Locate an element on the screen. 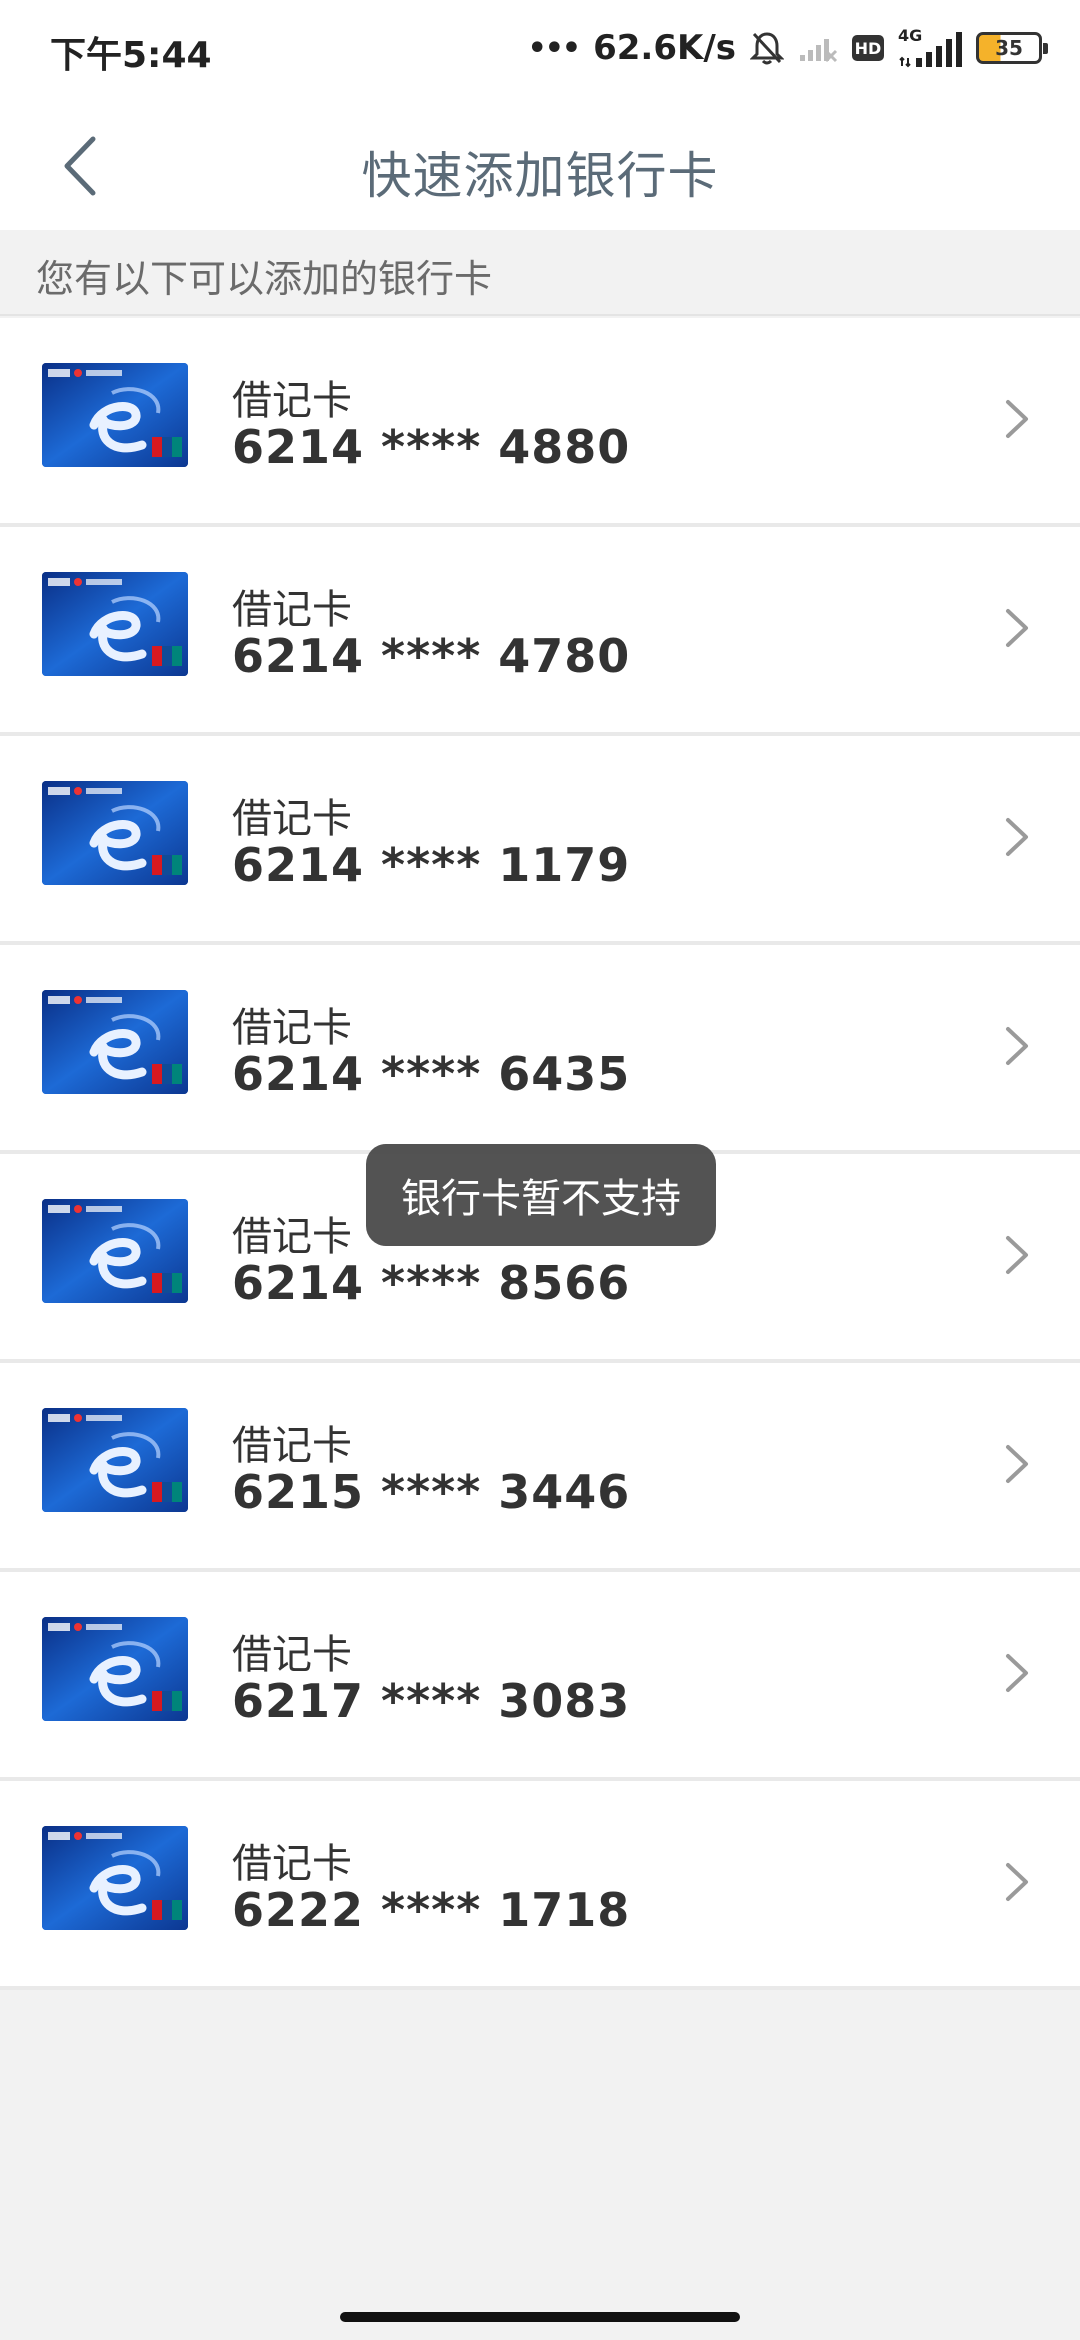  status-bar: 下午5:44 ••• 62.6K/s HD 4G 35 is located at coordinates (540, 50).